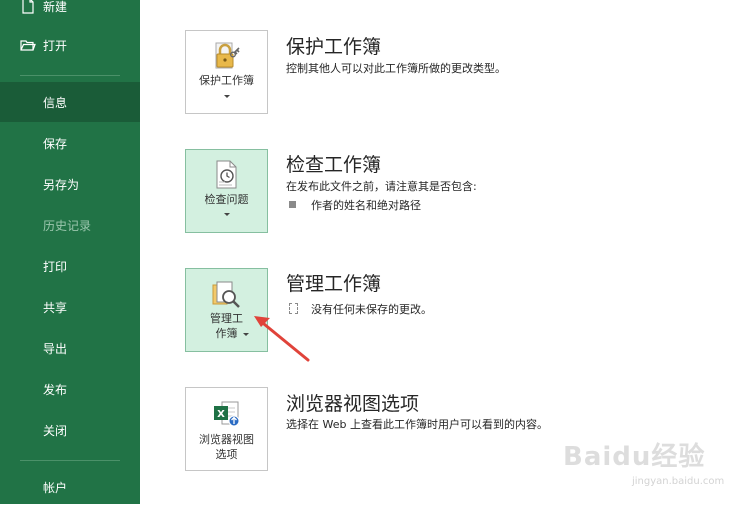 The height and width of the screenshot is (507, 731). What do you see at coordinates (70, 430) in the screenshot?
I see `sidebar-item-close: 关闭` at bounding box center [70, 430].